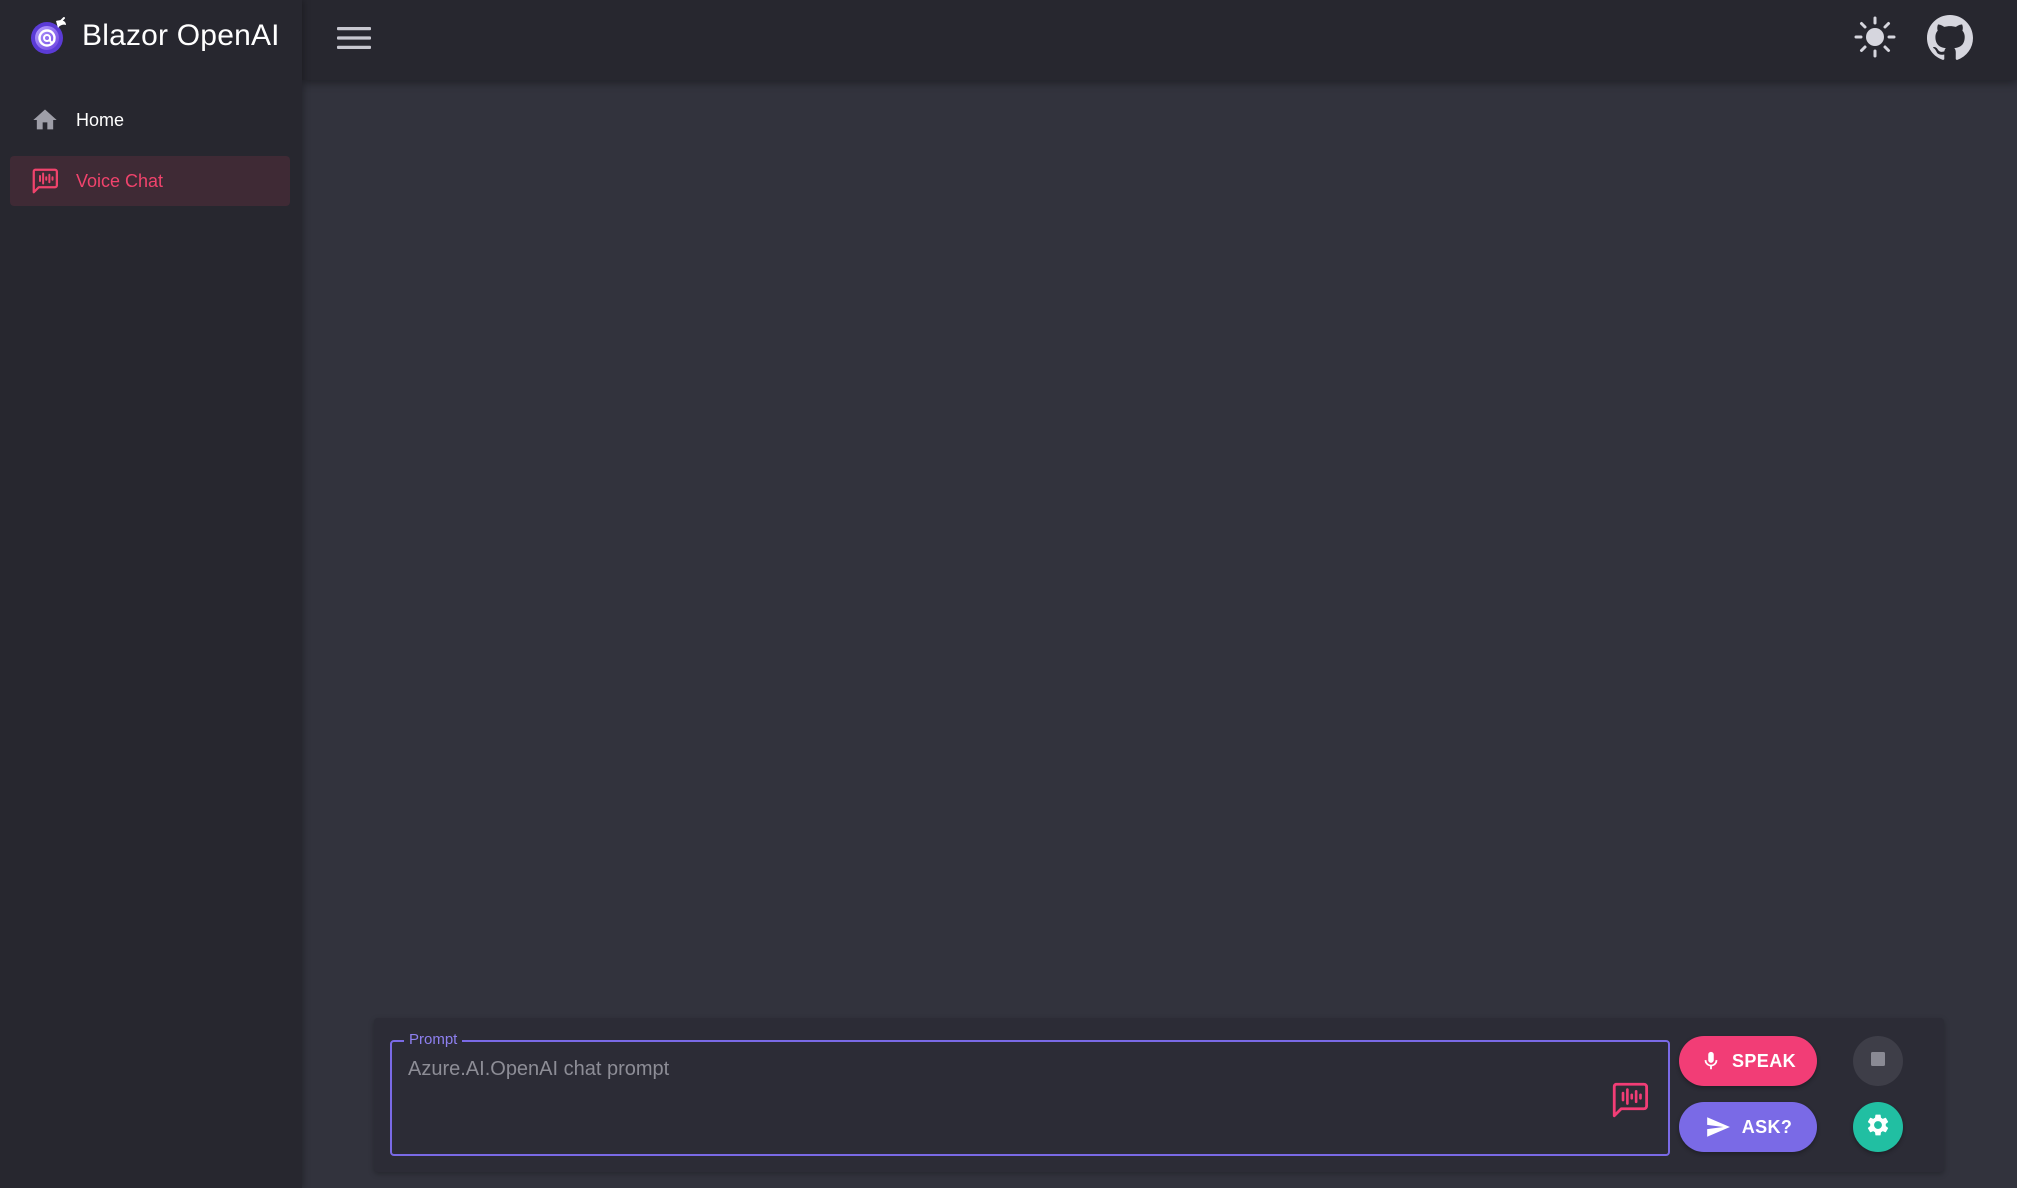  I want to click on prompt-label: Prompt, so click(433, 1040).